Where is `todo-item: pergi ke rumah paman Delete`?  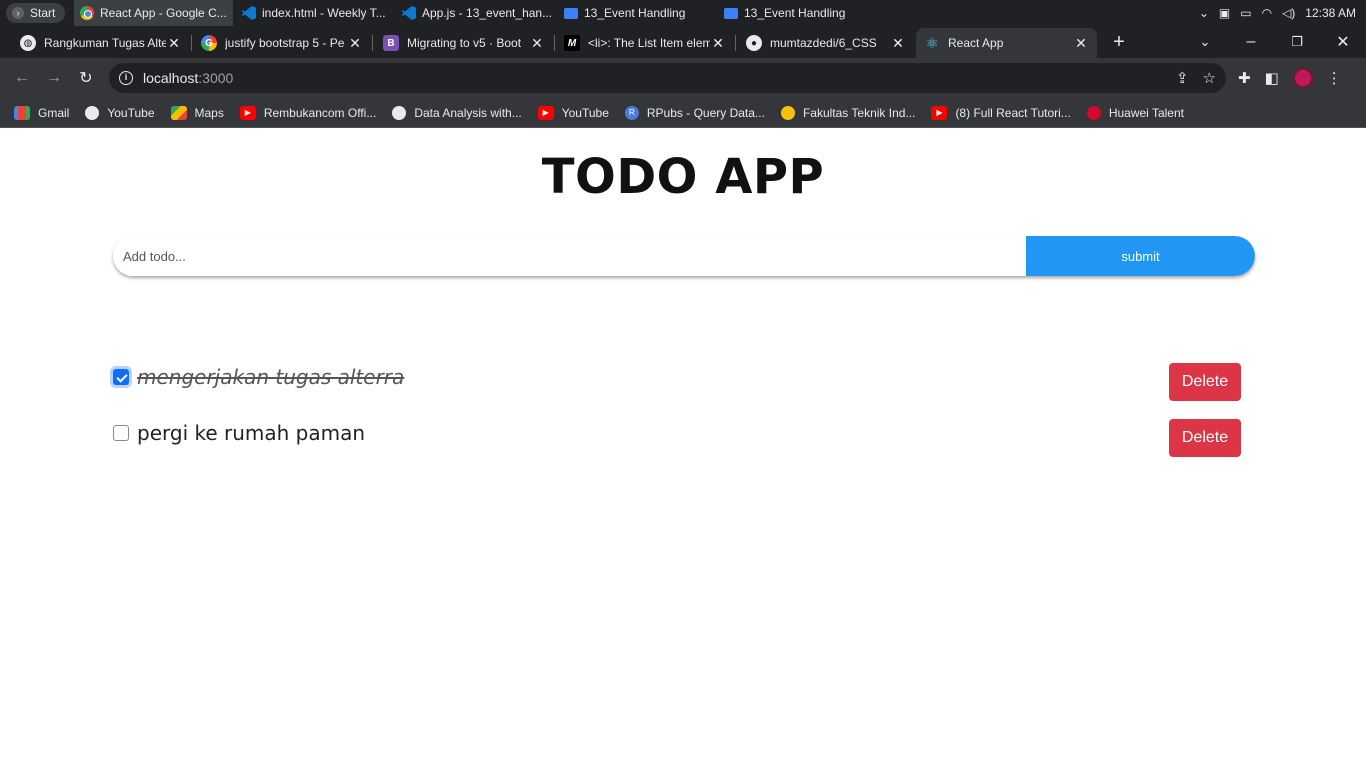
todo-item: pergi ke rumah paman Delete is located at coordinates (678, 440).